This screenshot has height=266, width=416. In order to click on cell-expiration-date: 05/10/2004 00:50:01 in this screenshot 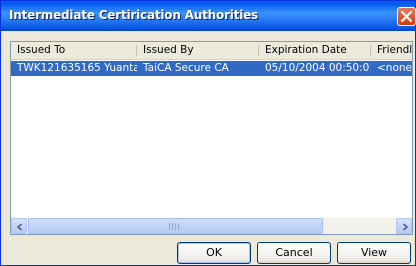, I will do `click(318, 68)`.